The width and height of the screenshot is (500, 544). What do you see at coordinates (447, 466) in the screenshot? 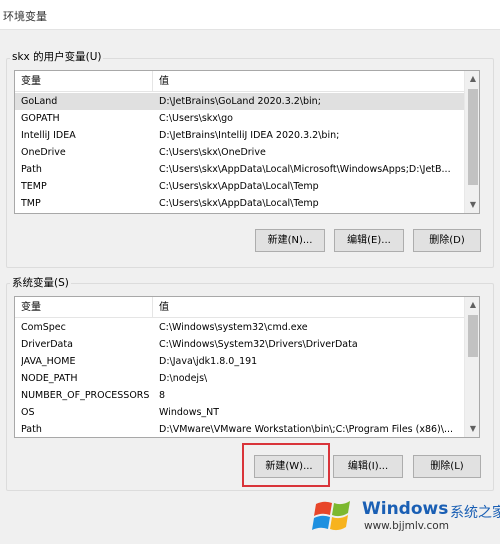
I see `system-delete-button: 删除(L)` at bounding box center [447, 466].